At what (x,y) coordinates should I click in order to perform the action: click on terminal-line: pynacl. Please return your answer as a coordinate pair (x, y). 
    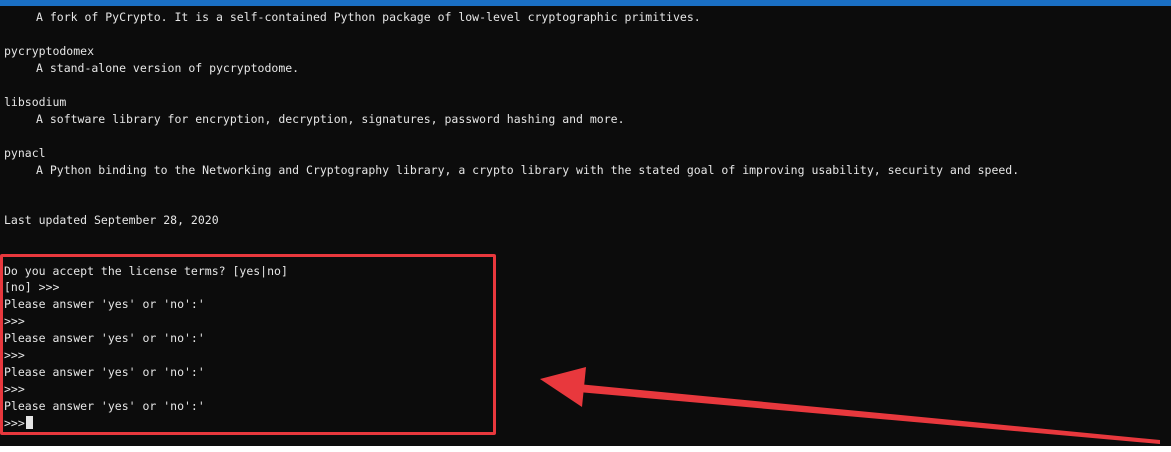
    Looking at the image, I should click on (25, 153).